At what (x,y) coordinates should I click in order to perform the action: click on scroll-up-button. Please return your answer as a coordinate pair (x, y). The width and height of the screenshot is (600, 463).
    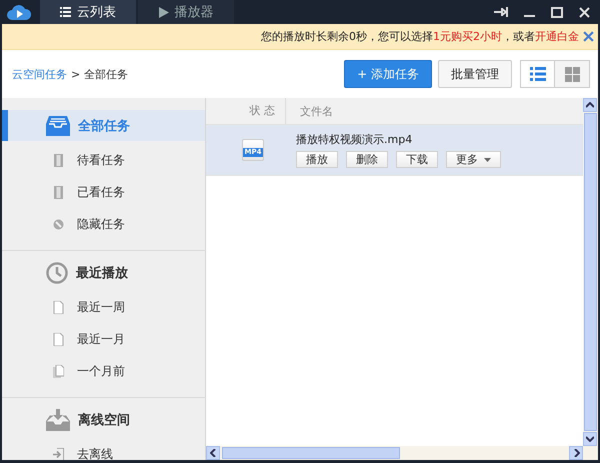
    Looking at the image, I should click on (590, 105).